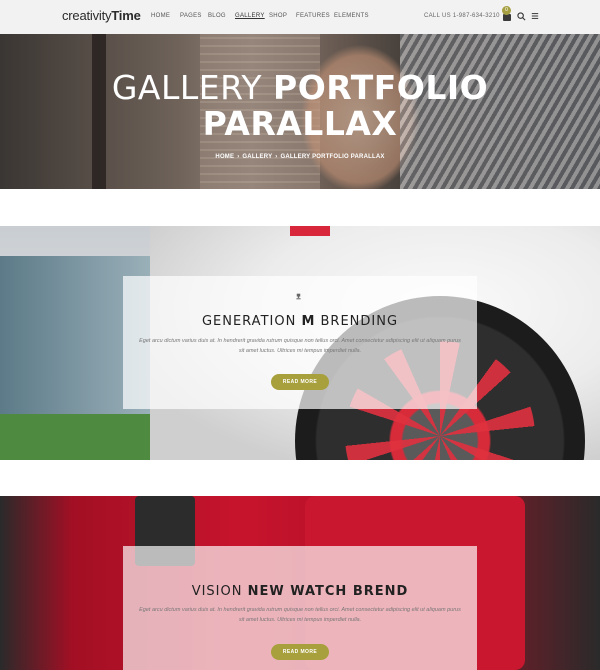 The width and height of the screenshot is (600, 670). I want to click on logo-light-text: creativity, so click(87, 15).